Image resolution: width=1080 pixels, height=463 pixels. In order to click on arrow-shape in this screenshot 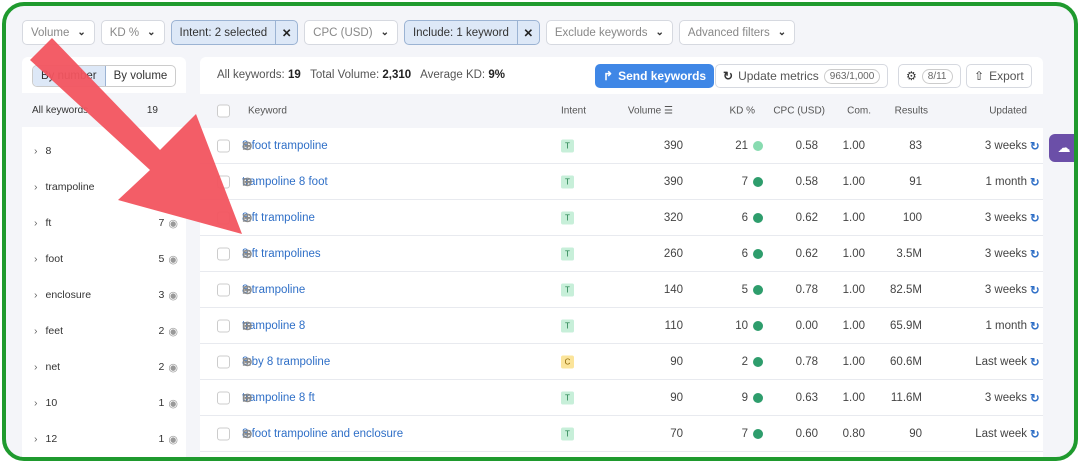, I will do `click(136, 136)`.